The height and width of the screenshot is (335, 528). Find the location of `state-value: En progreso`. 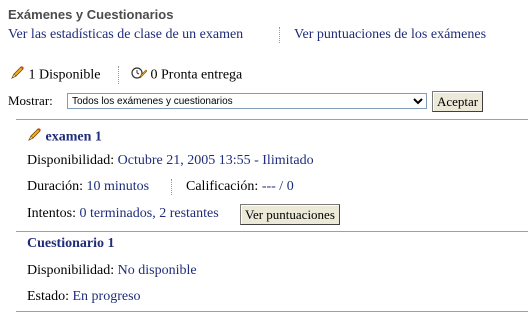

state-value: En progreso is located at coordinates (106, 296).